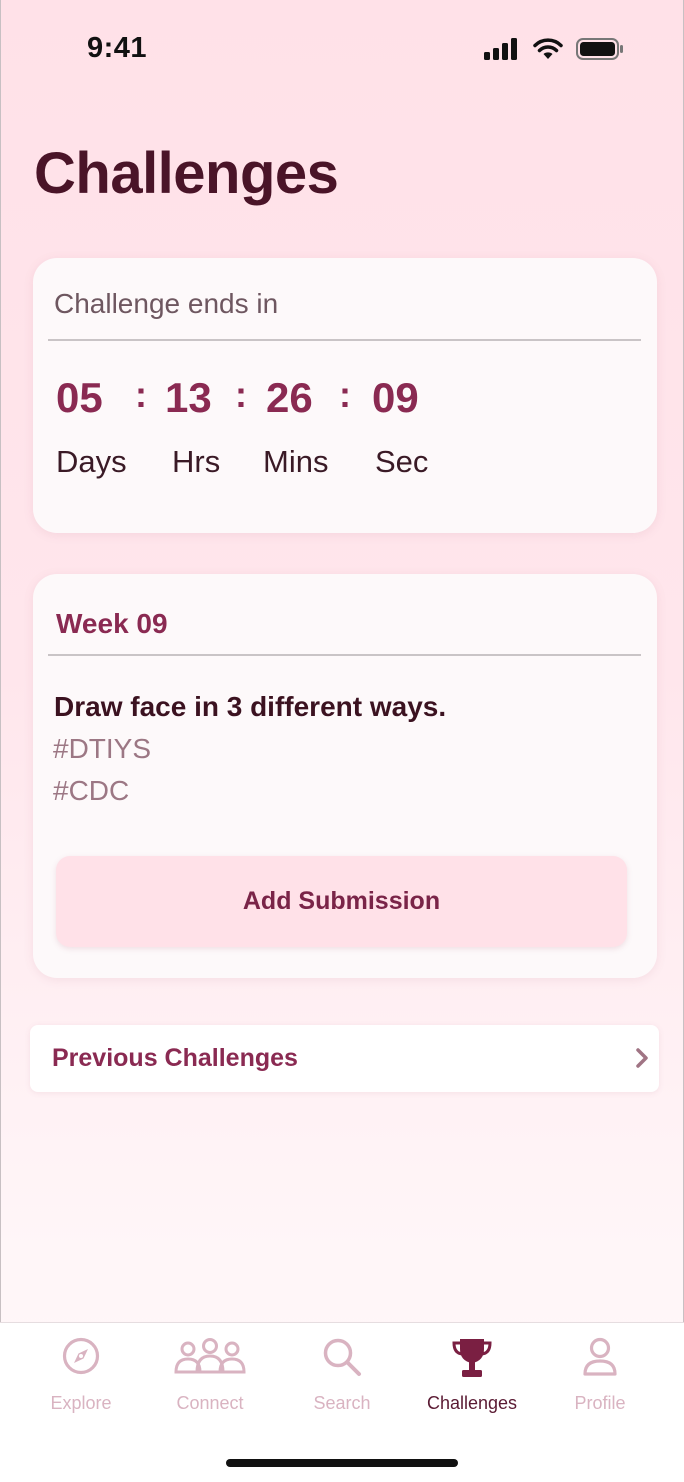 The height and width of the screenshot is (1482, 684). Describe the element at coordinates (81, 1403) in the screenshot. I see `tab-label: Explore` at that location.